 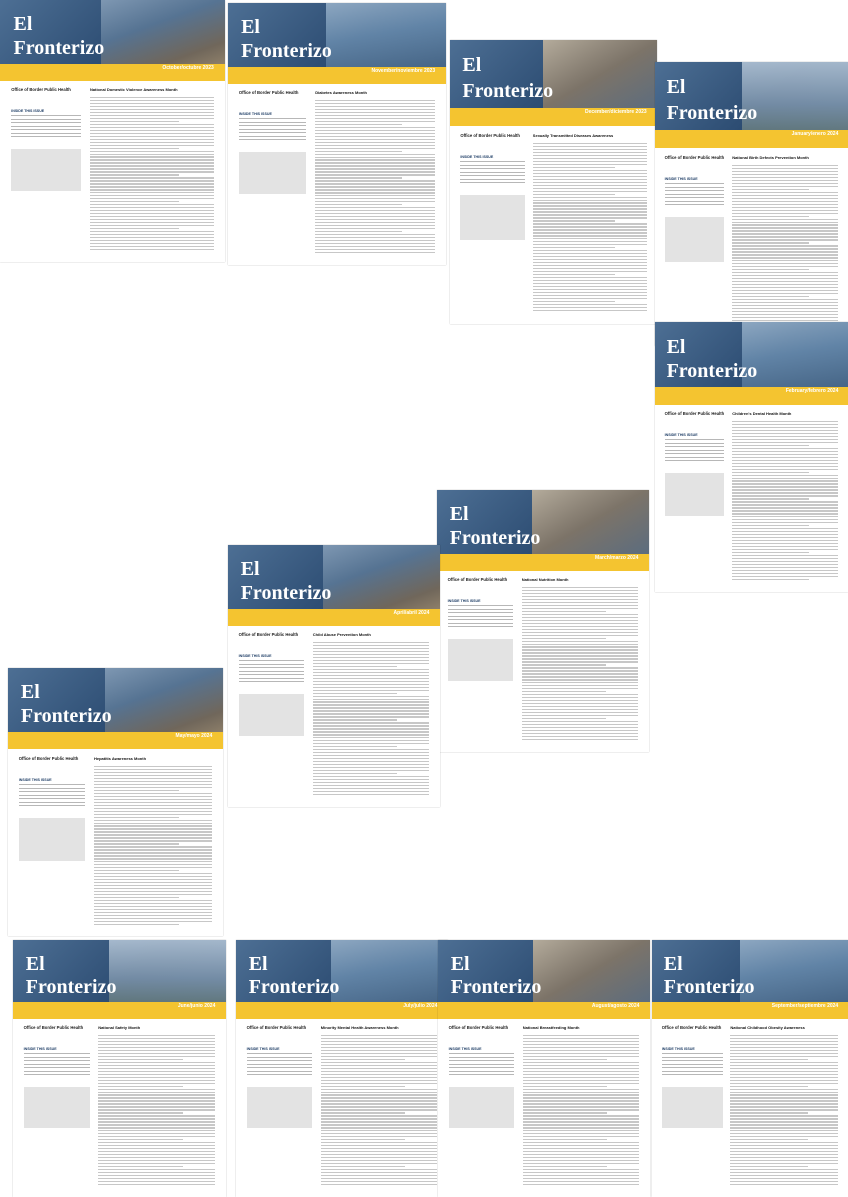 I want to click on publisher-name: Office of Border Public Health, so click(x=490, y=135).